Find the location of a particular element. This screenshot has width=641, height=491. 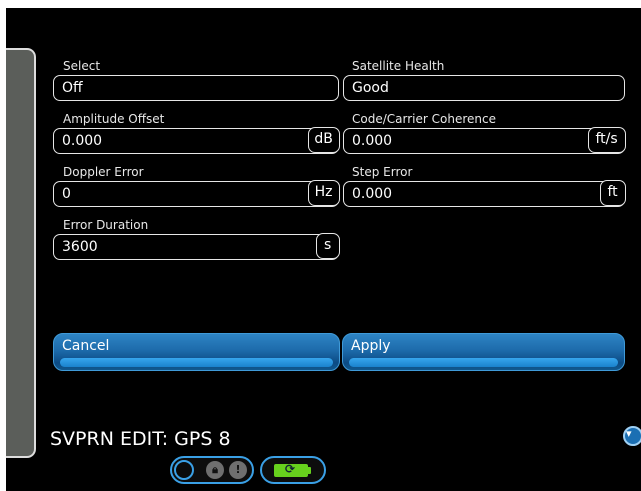

scroll-down-icon: ▾ is located at coordinates (632, 436).